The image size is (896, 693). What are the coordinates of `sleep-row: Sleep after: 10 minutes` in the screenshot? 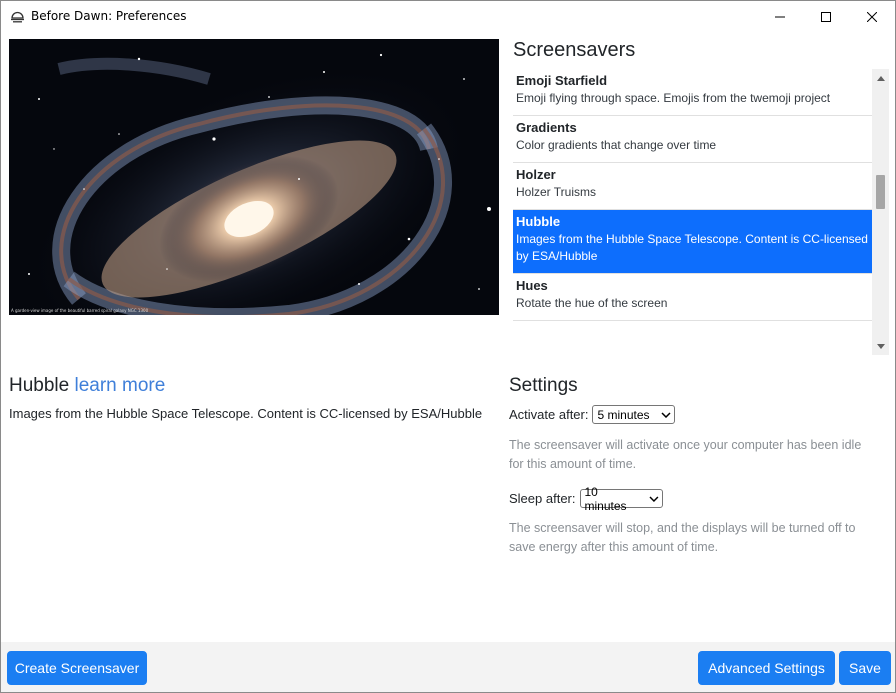 It's located at (586, 499).